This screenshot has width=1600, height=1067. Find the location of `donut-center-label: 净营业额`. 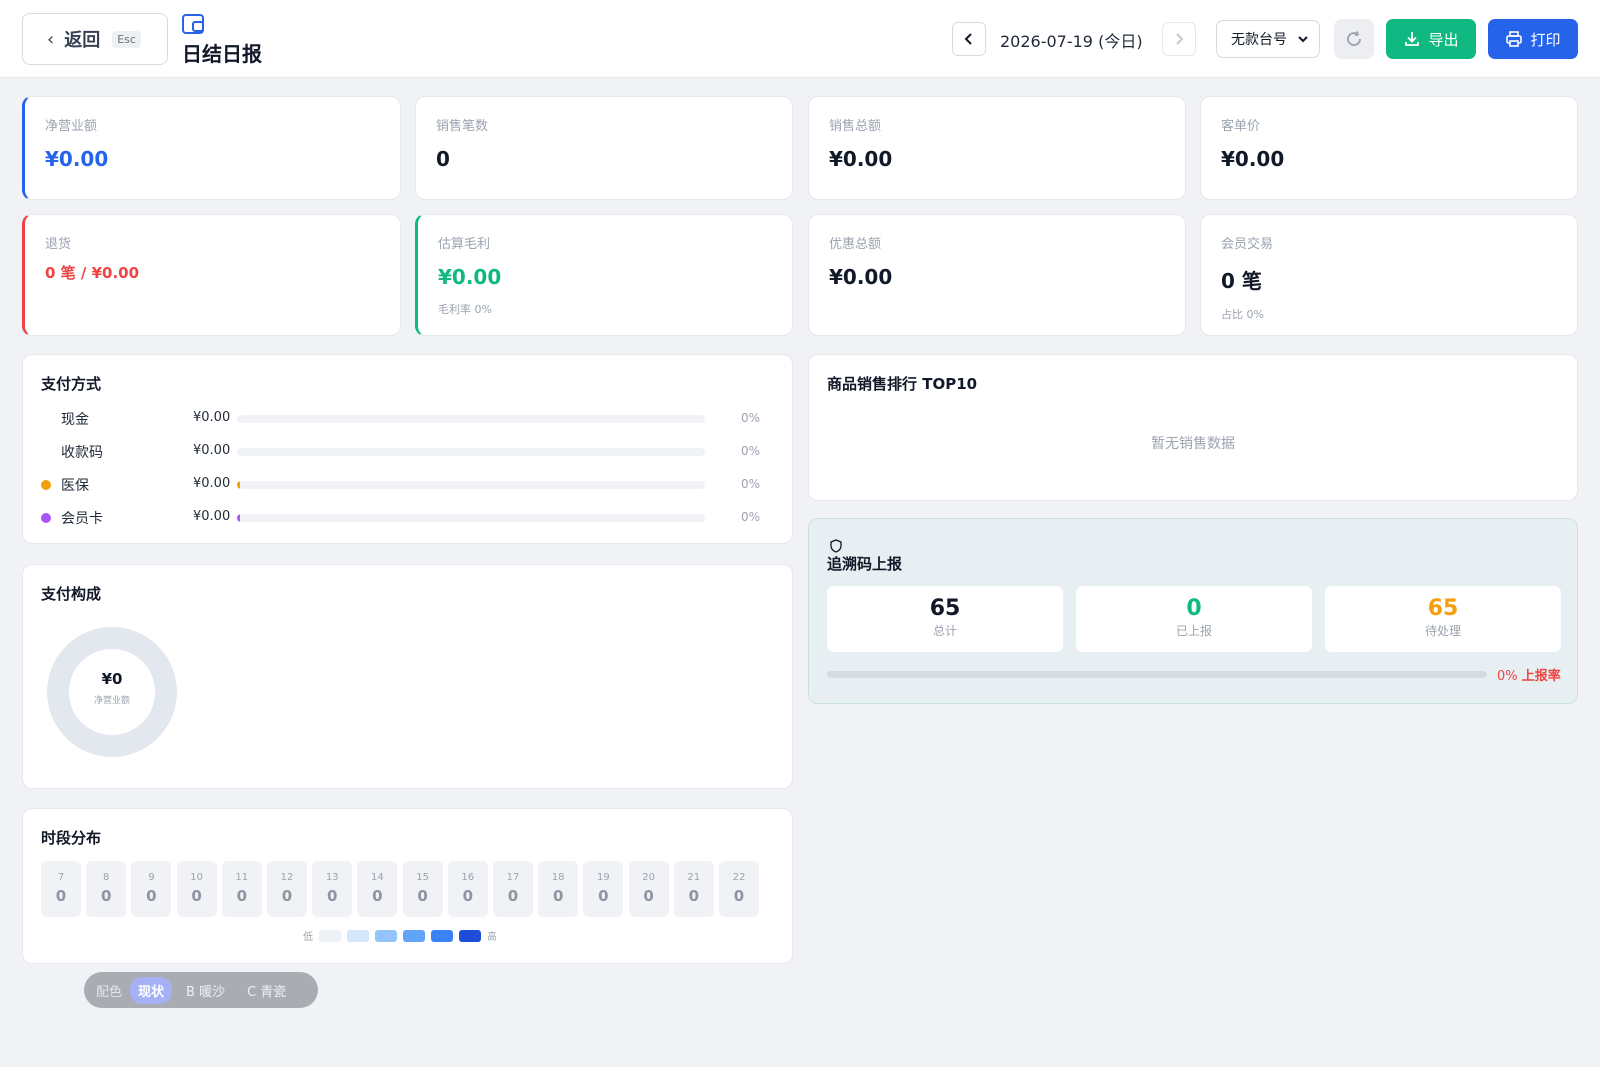

donut-center-label: 净营业额 is located at coordinates (111, 701).